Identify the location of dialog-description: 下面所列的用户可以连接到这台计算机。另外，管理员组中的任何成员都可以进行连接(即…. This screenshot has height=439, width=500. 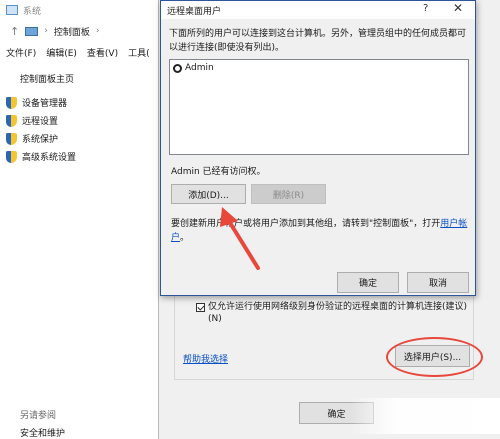
(318, 41).